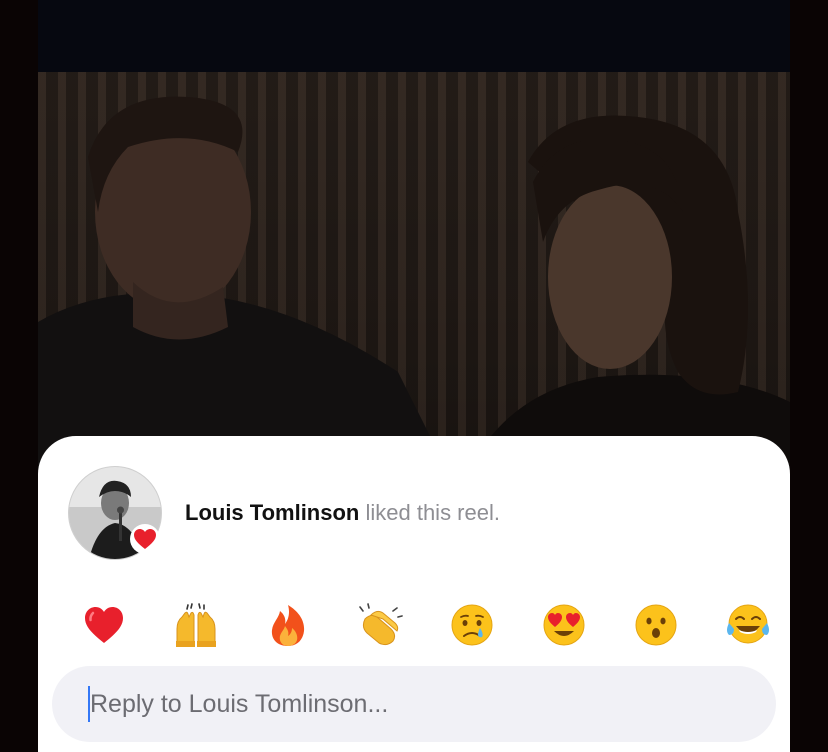 This screenshot has width=828, height=752. I want to click on clapping-hands-icon, so click(381, 624).